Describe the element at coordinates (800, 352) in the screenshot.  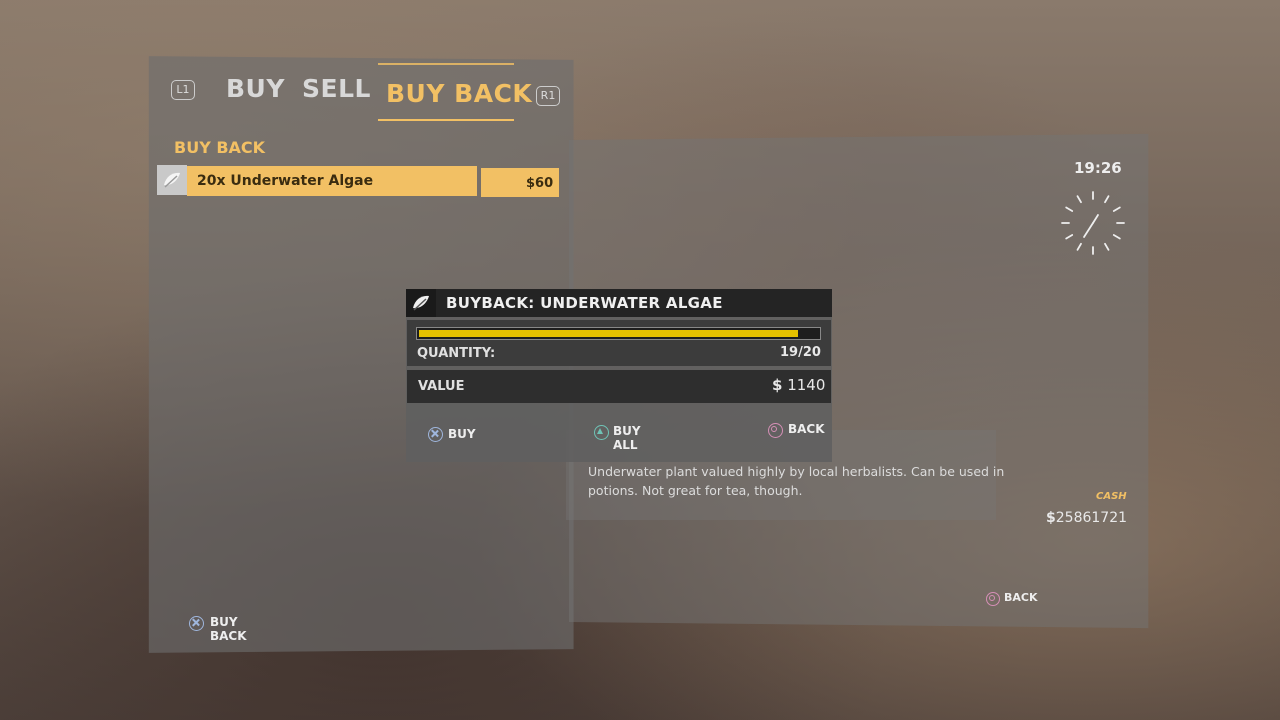
I see `quantity-value: 19/20` at that location.